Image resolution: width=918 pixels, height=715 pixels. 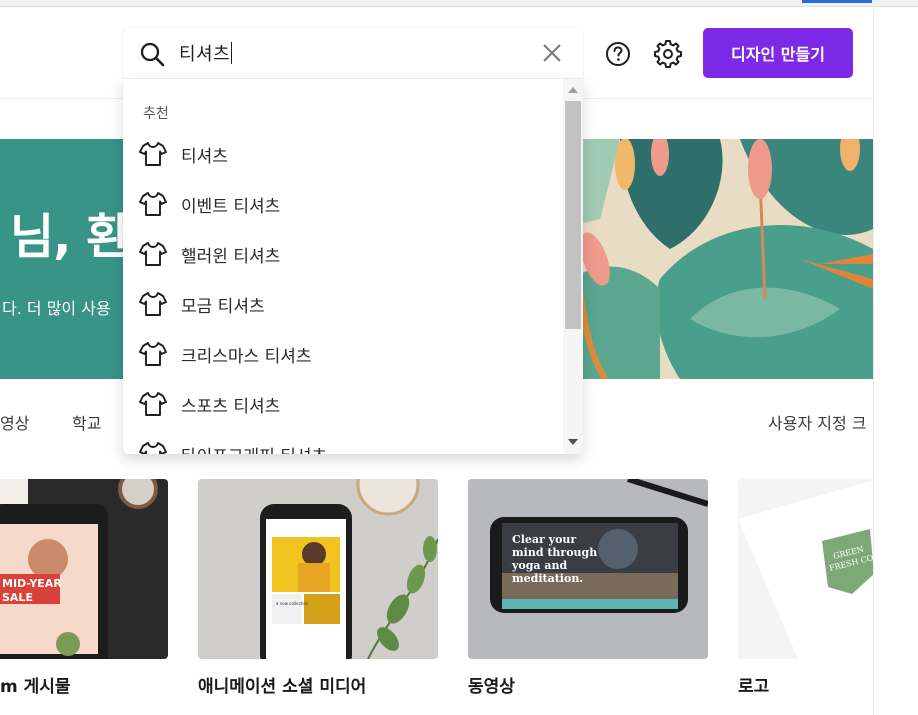 What do you see at coordinates (152, 54) in the screenshot?
I see `search-icon` at bounding box center [152, 54].